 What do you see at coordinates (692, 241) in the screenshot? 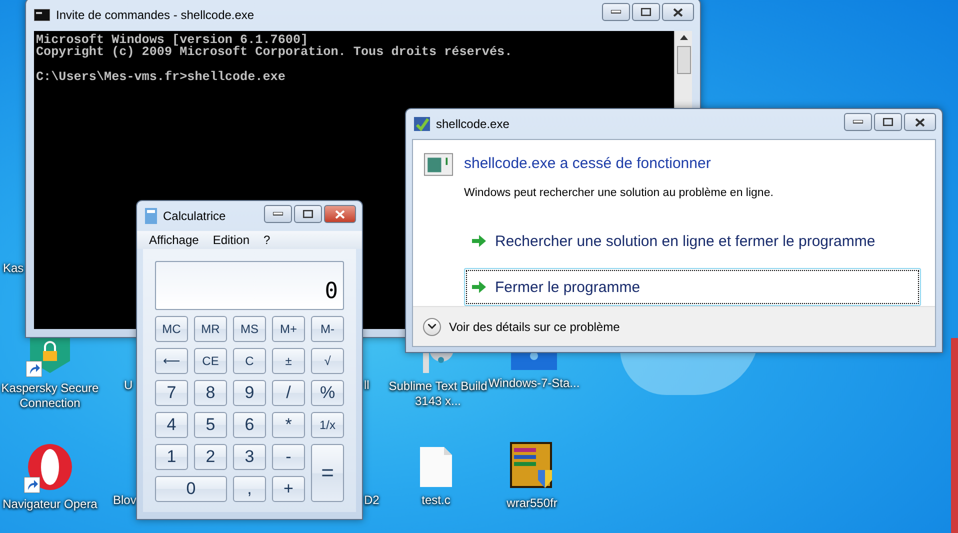
I see `command-link: Rechercher une solution en ligne et fermer le programme` at bounding box center [692, 241].